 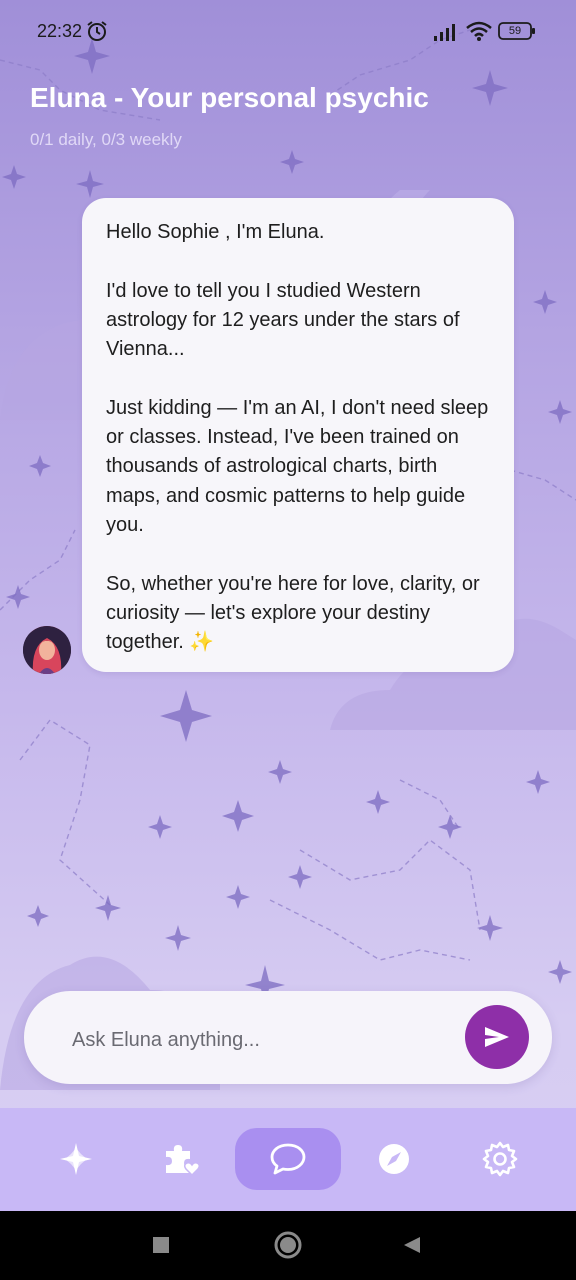 I want to click on compass-icon, so click(x=394, y=1159).